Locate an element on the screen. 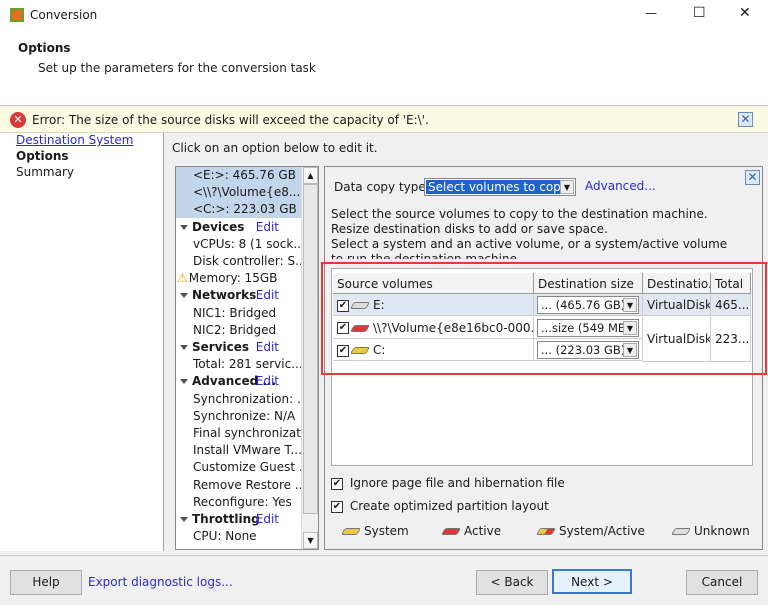 This screenshot has height=605, width=768. tree-item: NIC1: Bridged is located at coordinates (238, 313).